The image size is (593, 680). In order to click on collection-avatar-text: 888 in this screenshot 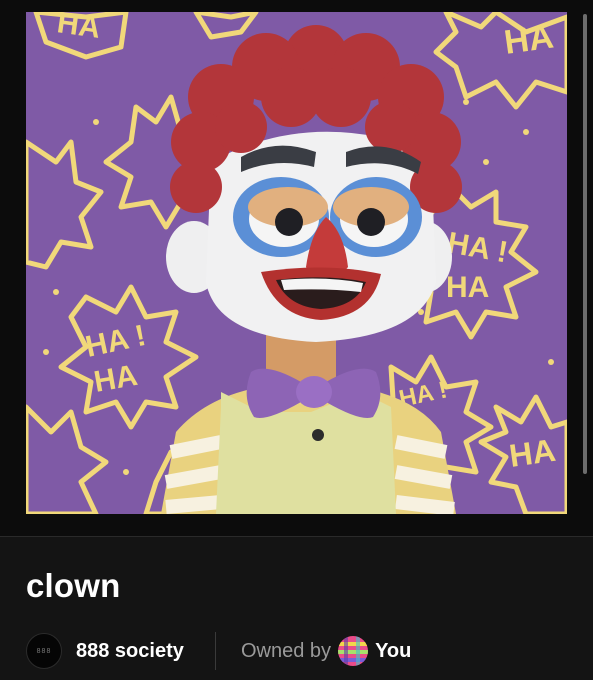, I will do `click(44, 651)`.